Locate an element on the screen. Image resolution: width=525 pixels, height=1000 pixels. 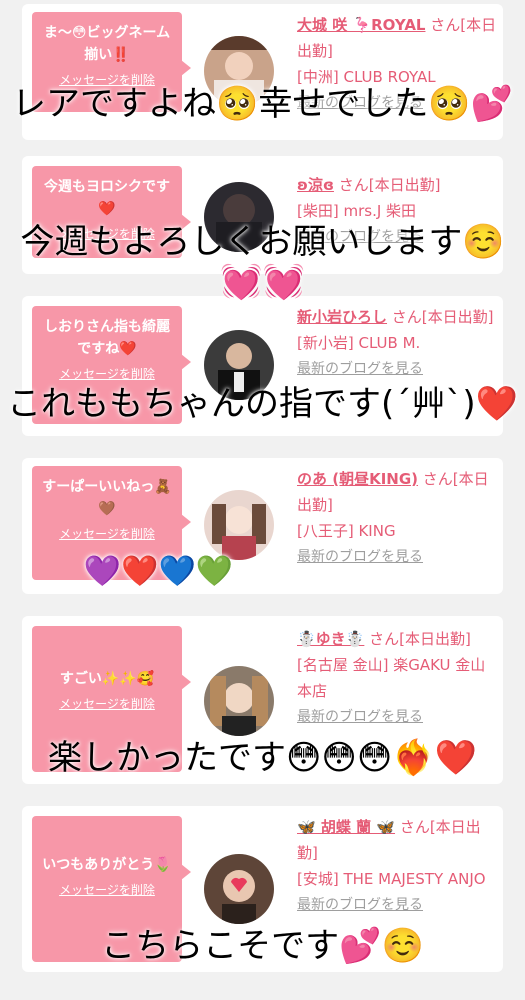
caption-overlay: これももちゃんの指です(´艸`)❤️ is located at coordinates (262, 404).